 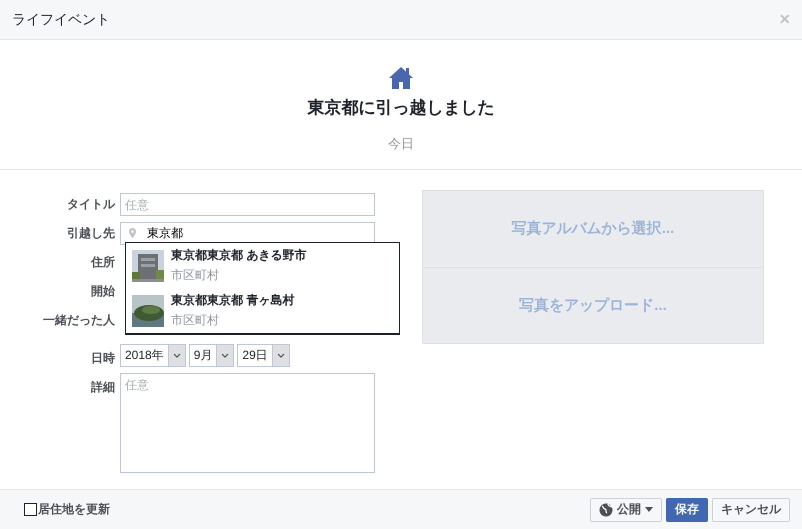 What do you see at coordinates (401, 78) in the screenshot?
I see `house-icon` at bounding box center [401, 78].